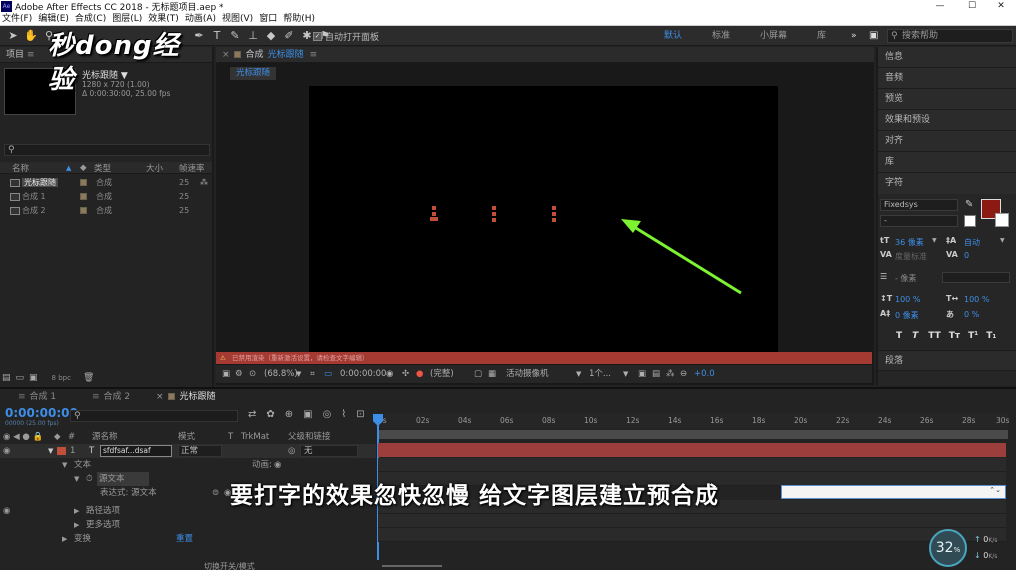 This screenshot has height=570, width=1016. I want to click on label-color-swatch, so click(61, 451).